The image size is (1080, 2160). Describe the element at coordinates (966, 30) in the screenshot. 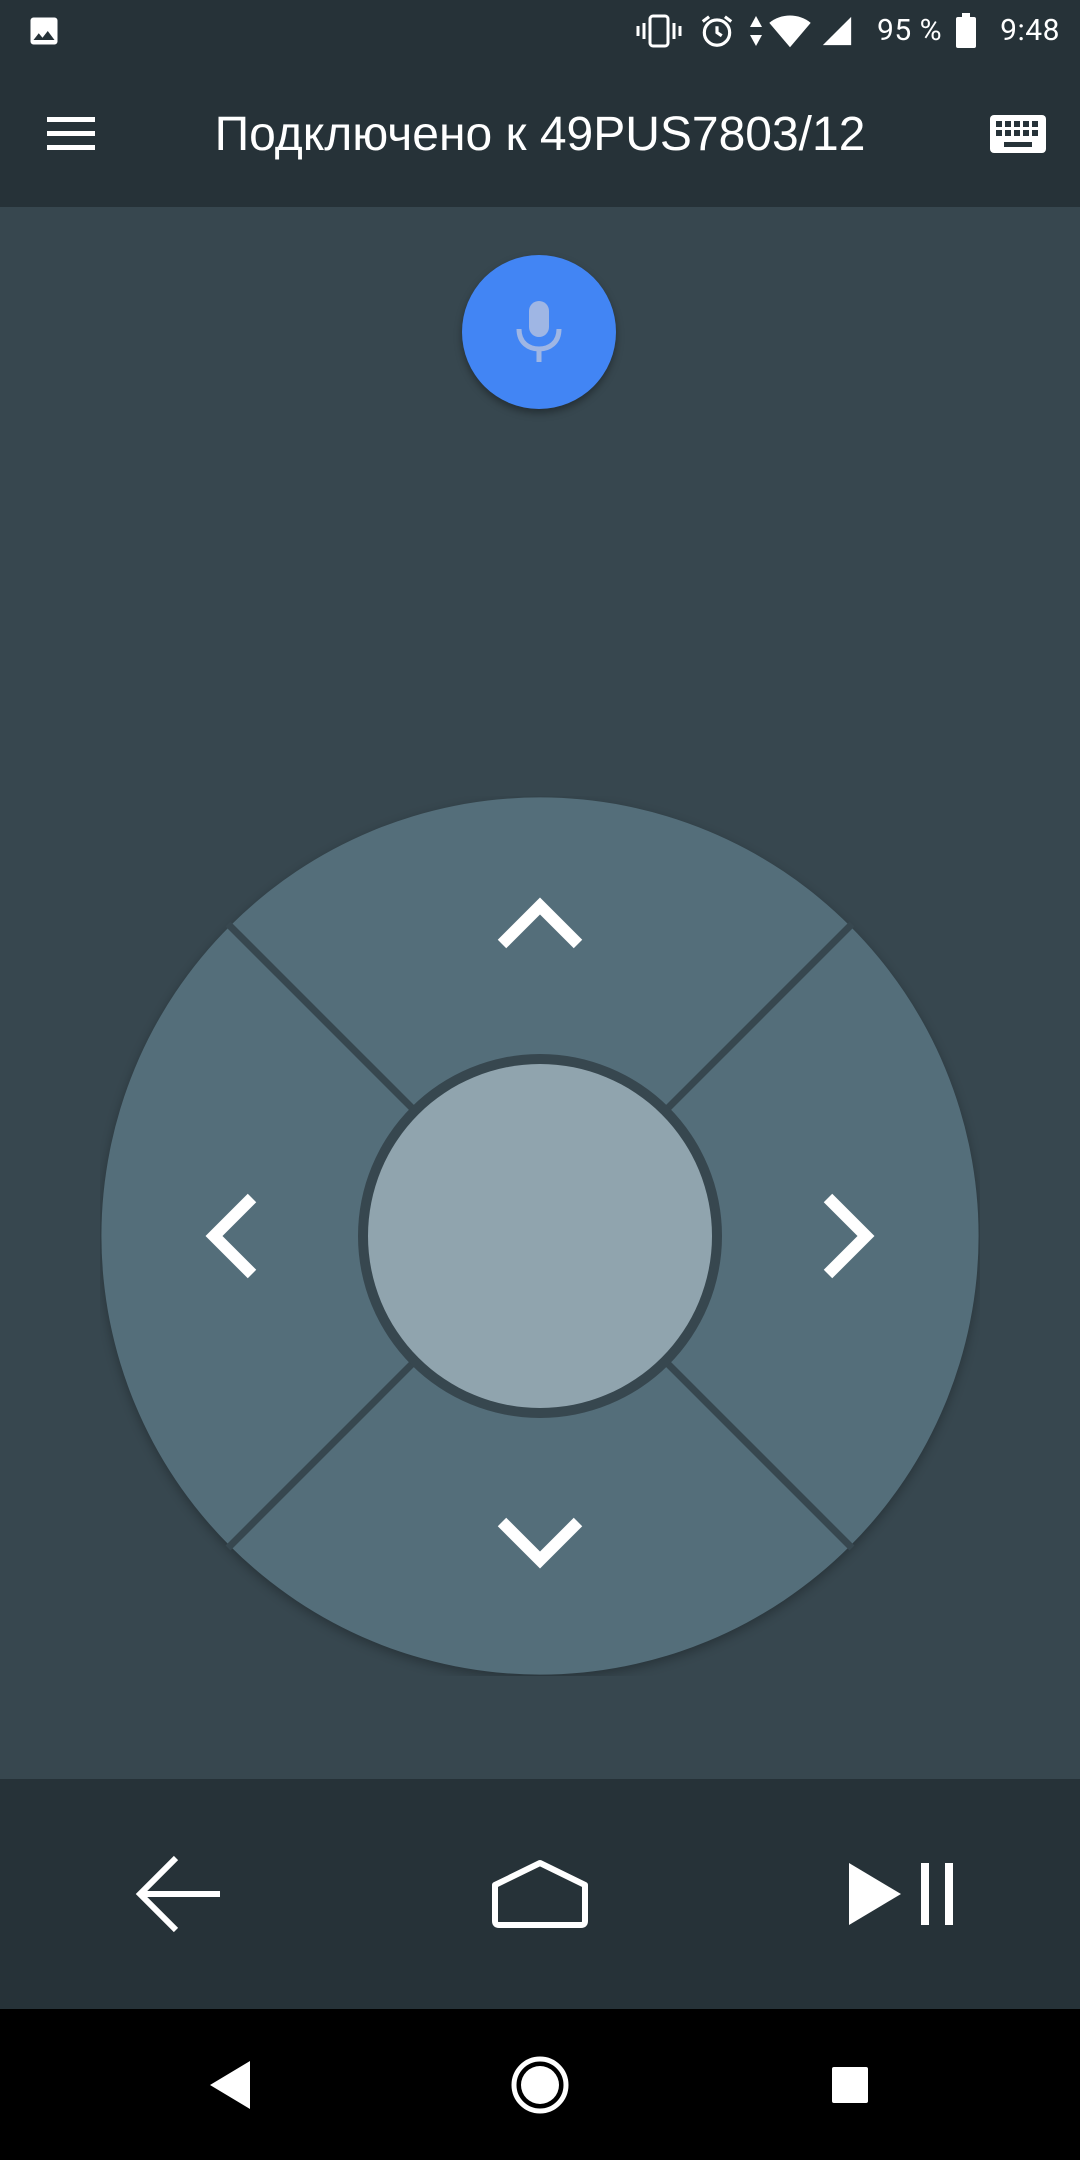

I see `battery-icon` at that location.